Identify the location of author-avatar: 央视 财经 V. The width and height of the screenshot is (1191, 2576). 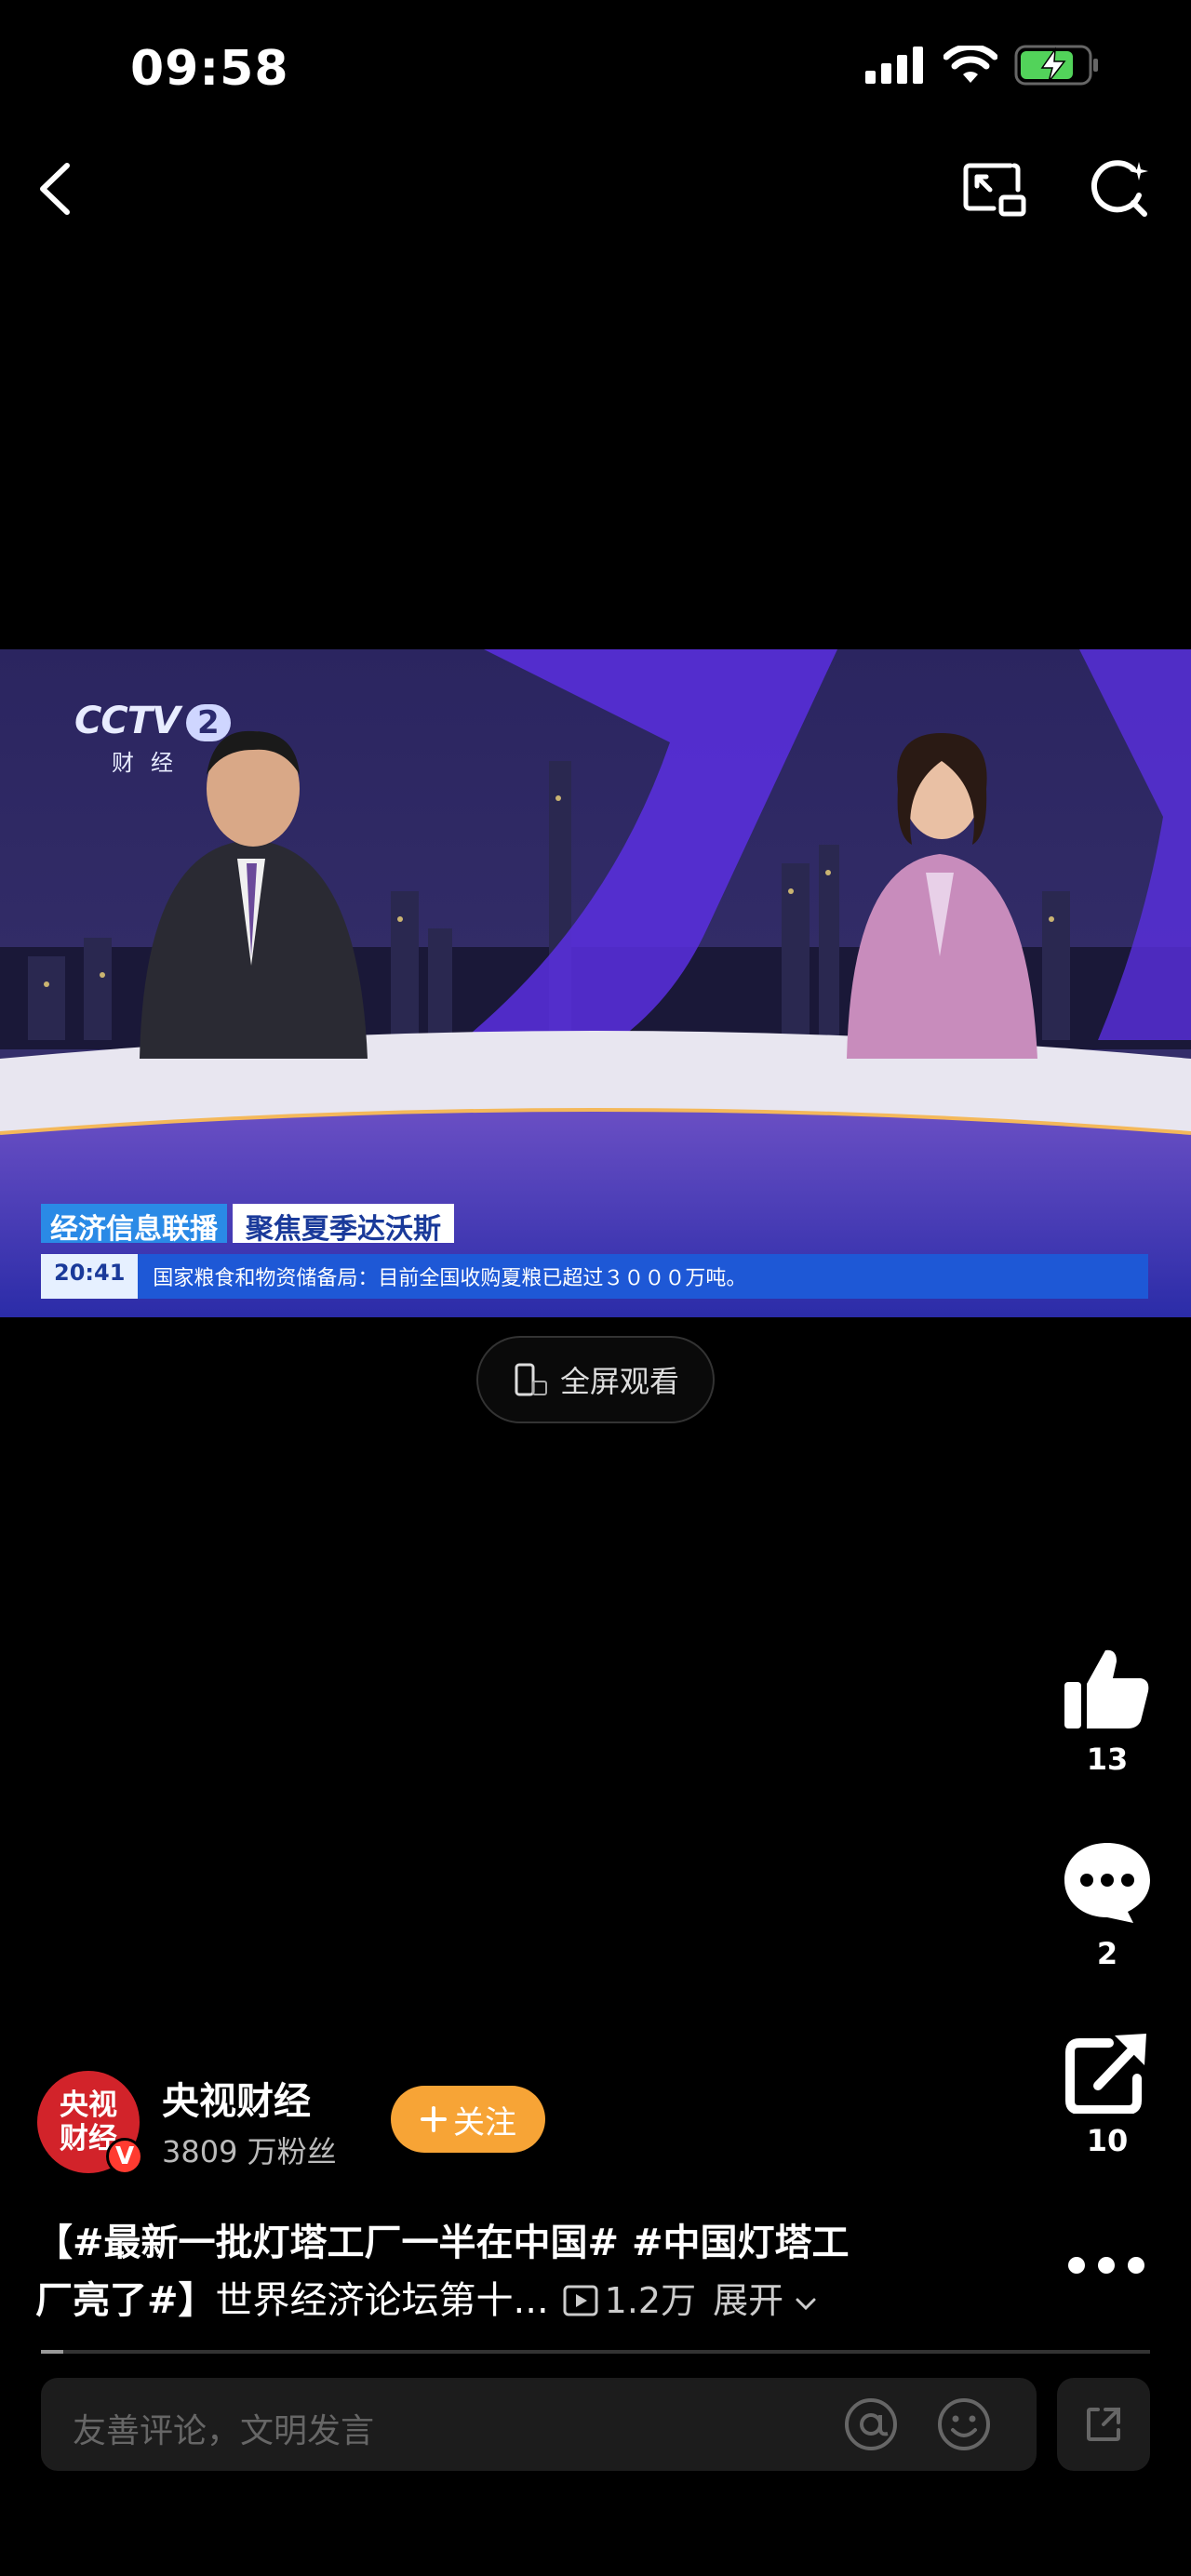
(90, 2123).